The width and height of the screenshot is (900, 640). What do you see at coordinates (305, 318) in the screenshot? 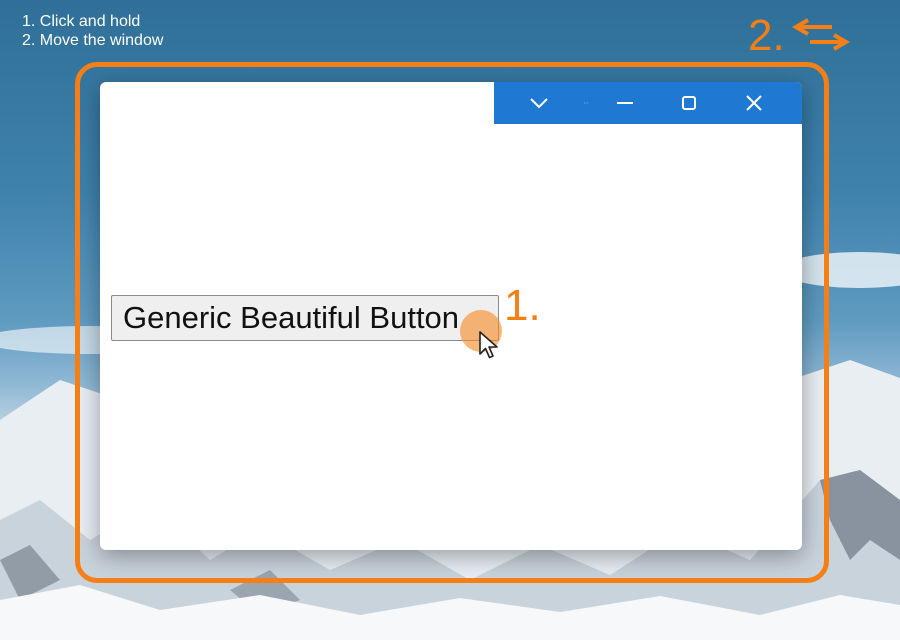
I see `generic-beautiful-button: Generic Beautiful Button` at bounding box center [305, 318].